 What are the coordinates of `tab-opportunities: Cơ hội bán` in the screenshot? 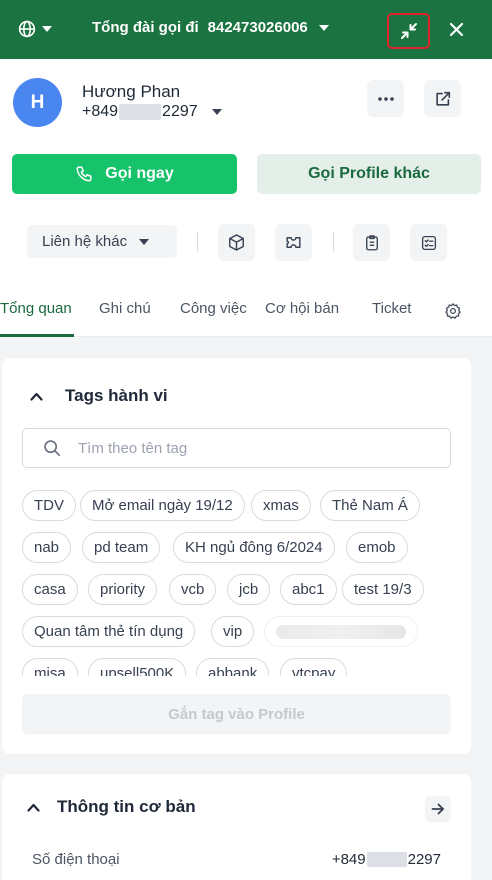 It's located at (302, 308).